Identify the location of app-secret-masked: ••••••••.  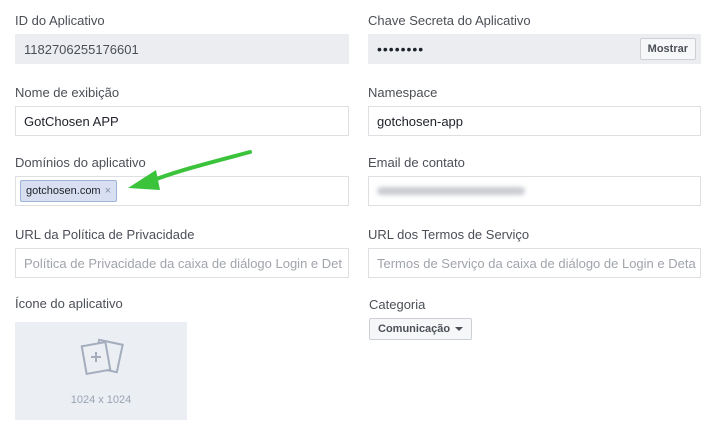
(401, 49).